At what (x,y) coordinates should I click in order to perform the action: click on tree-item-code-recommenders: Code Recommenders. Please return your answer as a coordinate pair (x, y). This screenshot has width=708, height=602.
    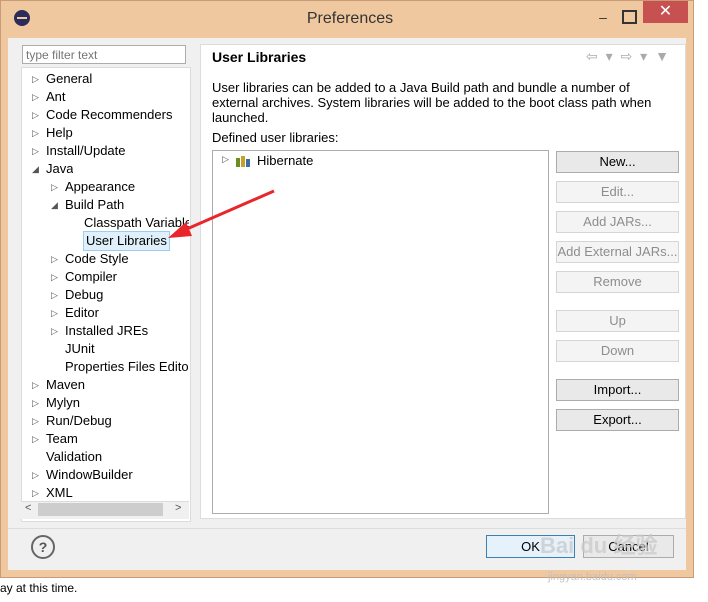
    Looking at the image, I should click on (109, 115).